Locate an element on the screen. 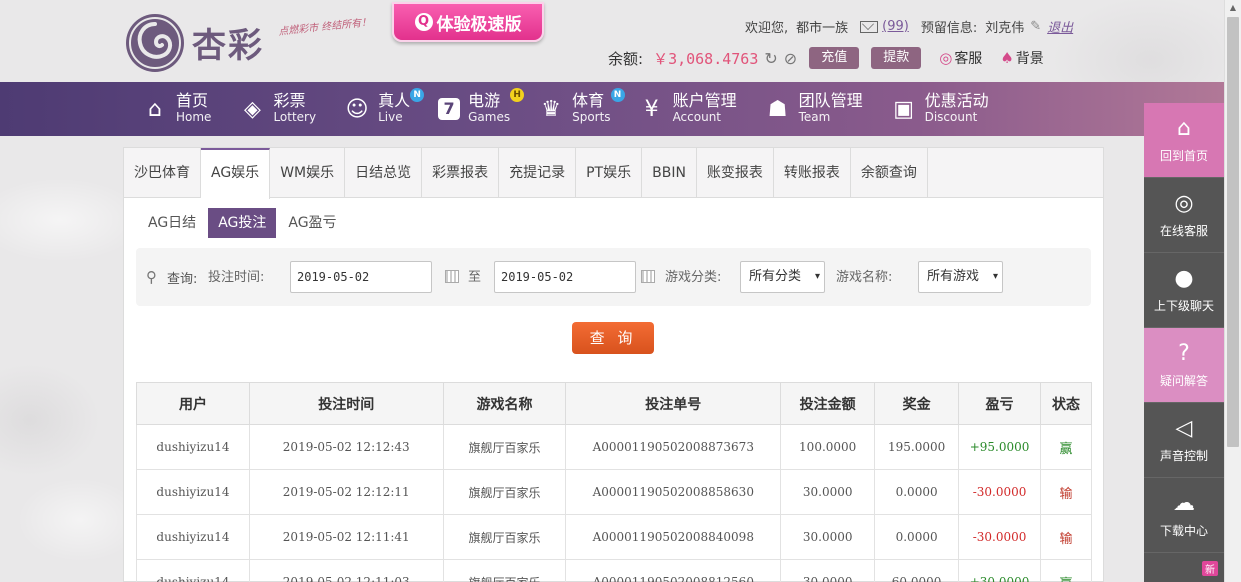 The image size is (1241, 582). cell-status: 赢 is located at coordinates (1066, 447).